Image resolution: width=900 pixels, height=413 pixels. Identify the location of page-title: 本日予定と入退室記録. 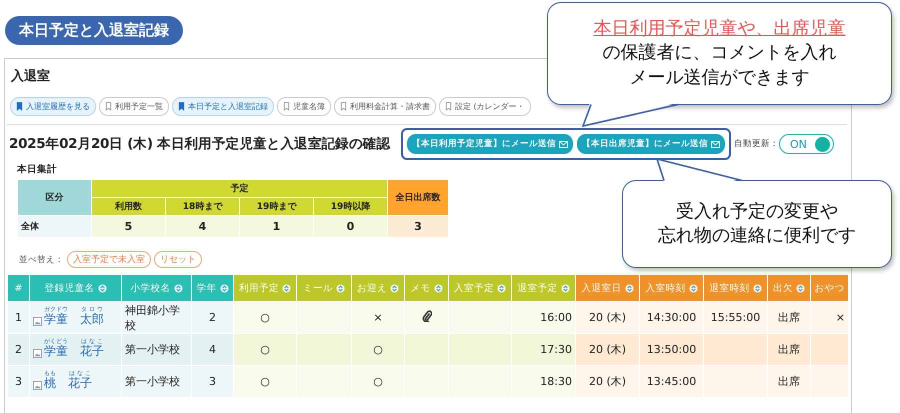
(94, 30).